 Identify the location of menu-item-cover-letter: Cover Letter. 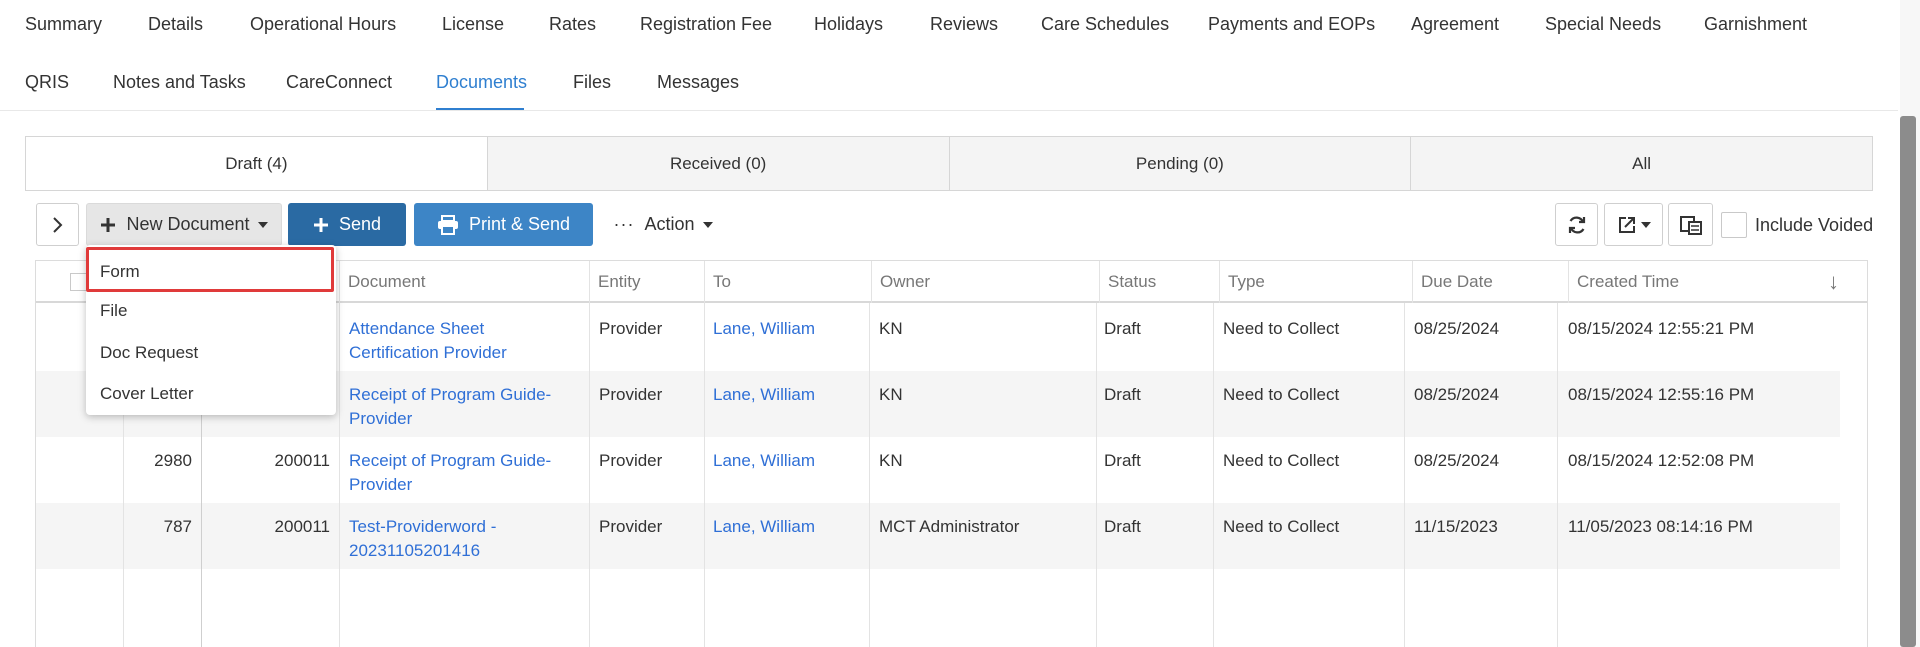
(147, 394).